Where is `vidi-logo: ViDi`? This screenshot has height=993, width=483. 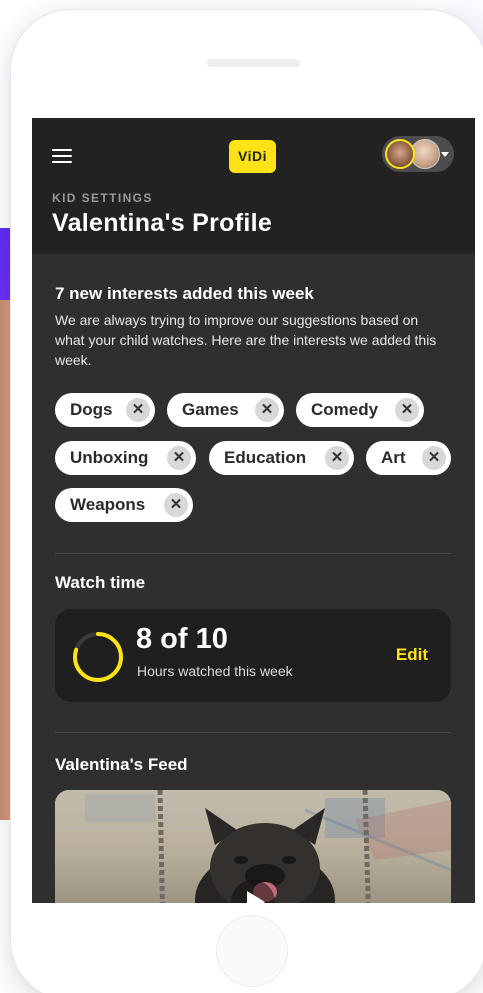 vidi-logo: ViDi is located at coordinates (252, 156).